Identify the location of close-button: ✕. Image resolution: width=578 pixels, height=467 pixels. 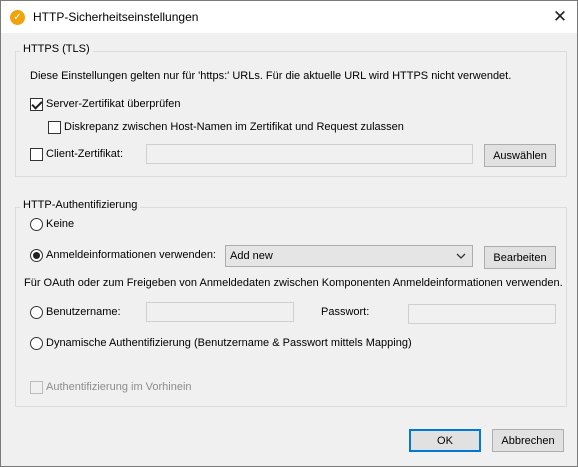
(560, 17).